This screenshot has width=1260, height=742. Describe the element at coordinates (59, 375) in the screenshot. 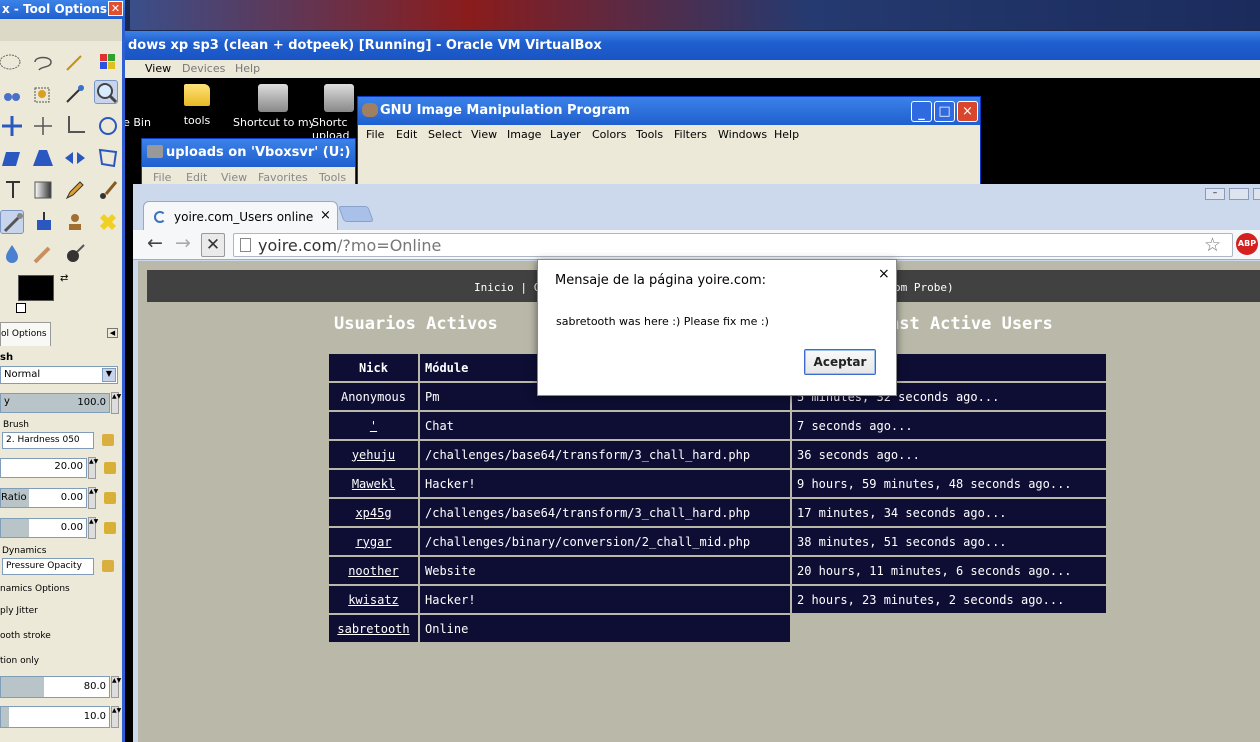

I see `mode-select: Normal ▼` at that location.